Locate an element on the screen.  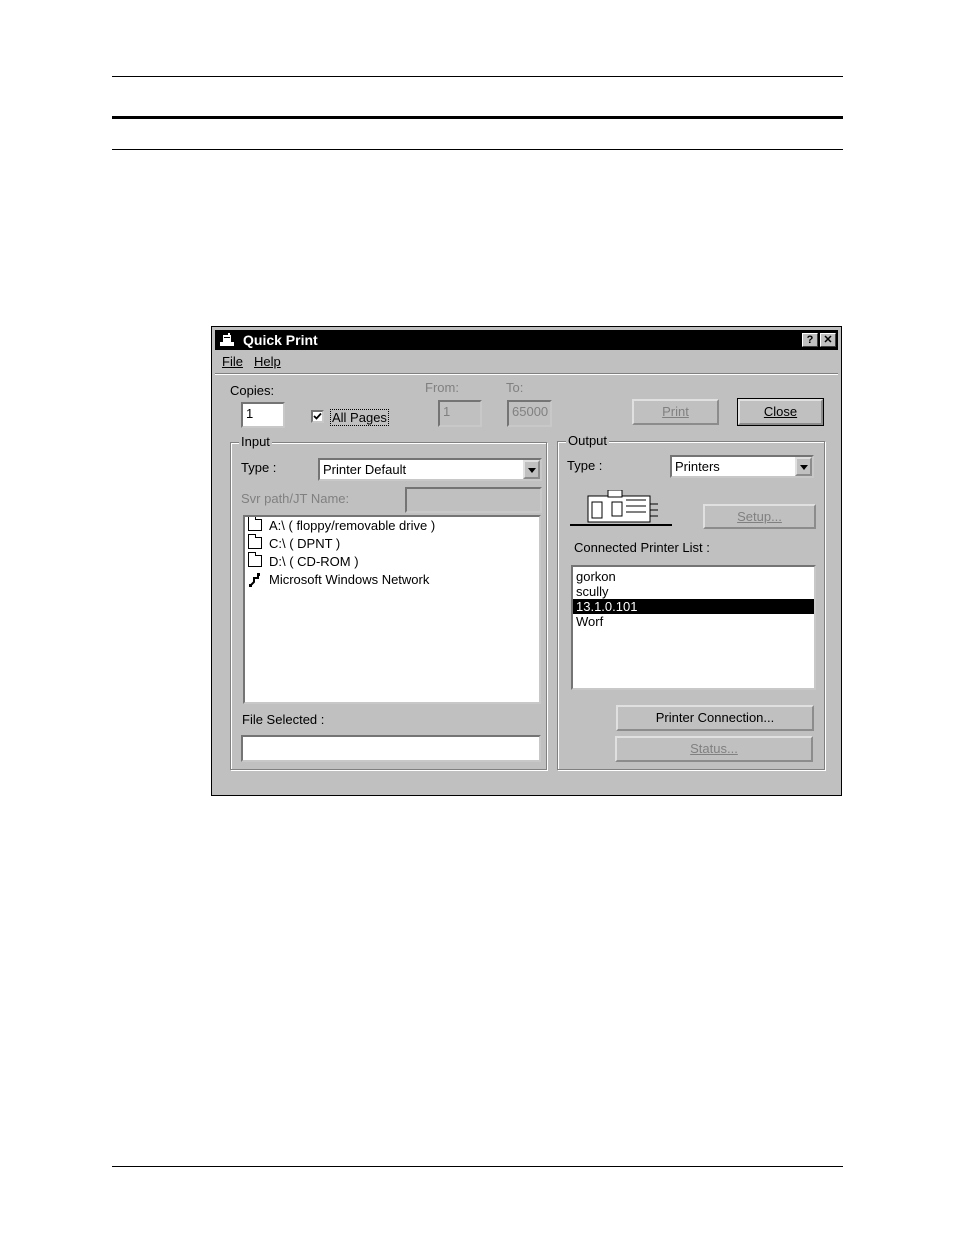
print-button-label: Print is located at coordinates (675, 411).